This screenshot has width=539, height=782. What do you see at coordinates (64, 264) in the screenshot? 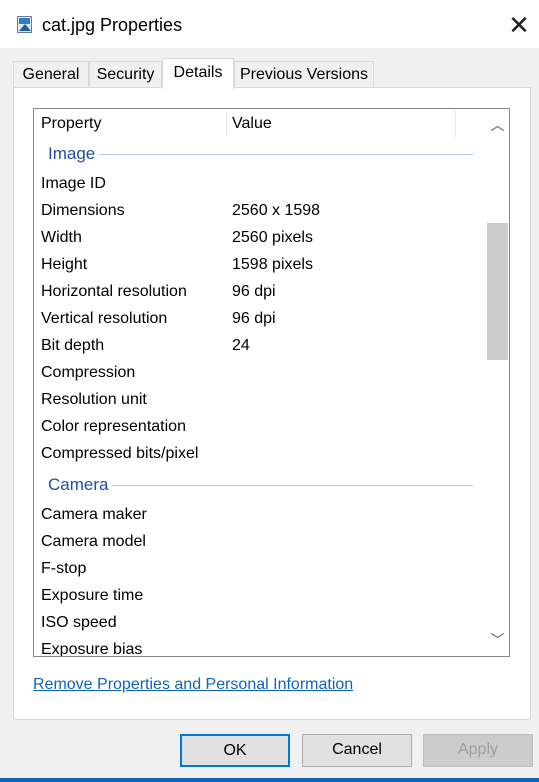
I see `property-name: Height` at bounding box center [64, 264].